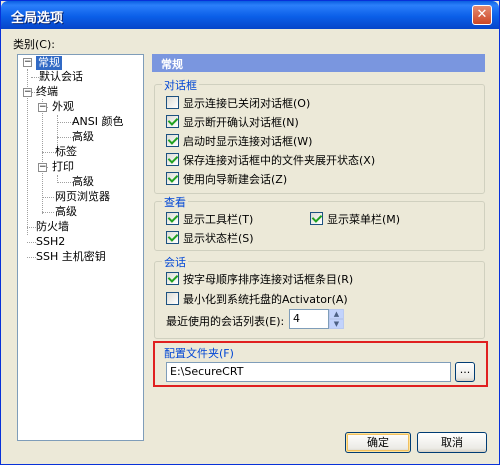  Describe the element at coordinates (66, 212) in the screenshot. I see `tree-item-terminal-advanced: 高级` at that location.